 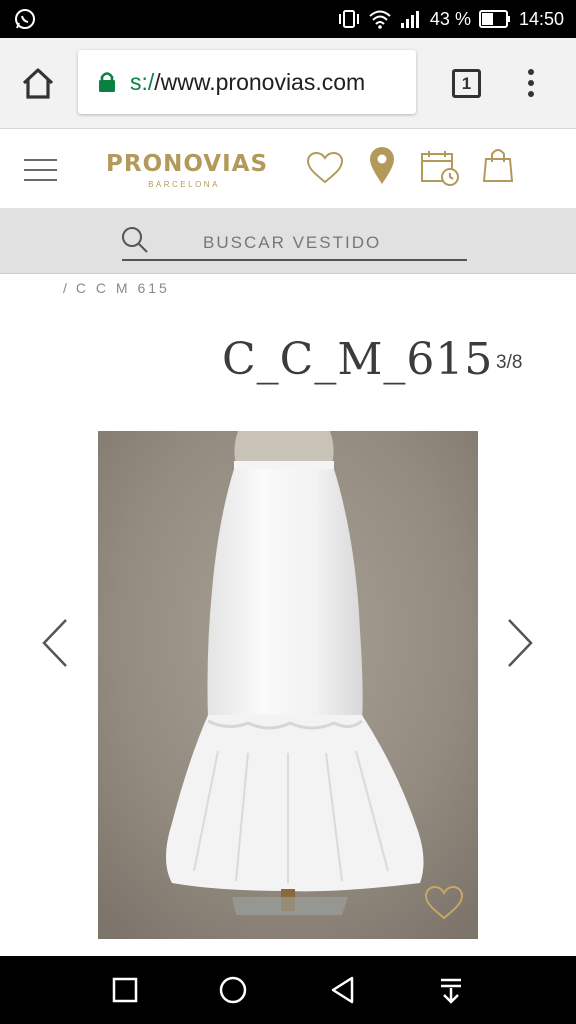 I want to click on breadcrumb-current: C C M 615, so click(x=122, y=288).